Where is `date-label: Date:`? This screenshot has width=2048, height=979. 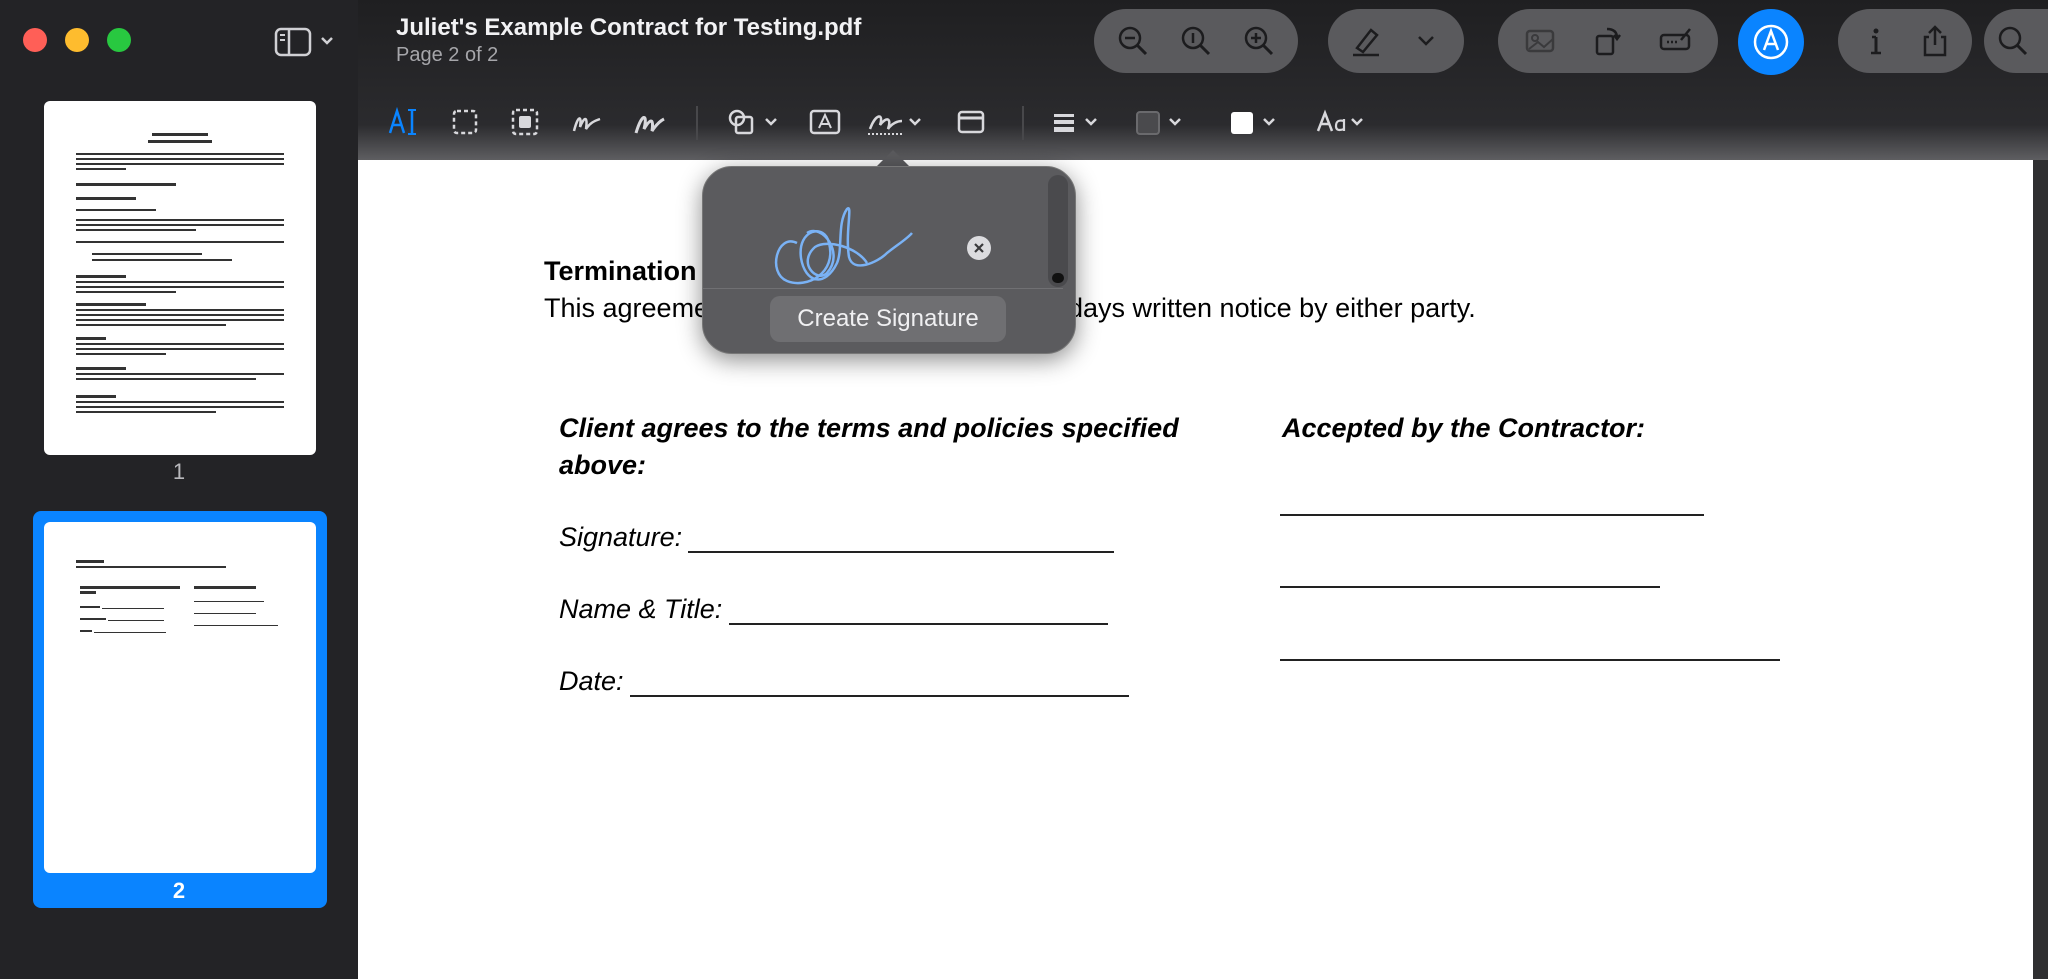 date-label: Date: is located at coordinates (591, 681).